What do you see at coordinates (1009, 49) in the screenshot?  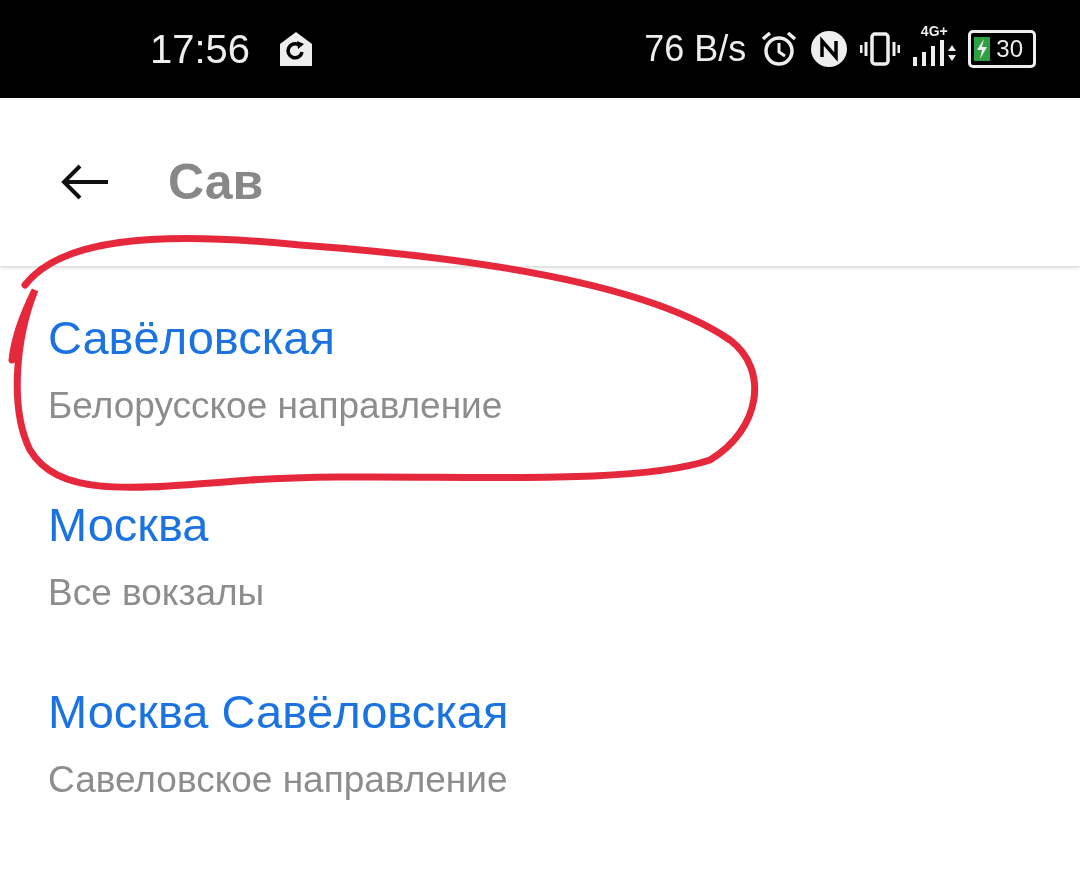 I see `battery-level: 30` at bounding box center [1009, 49].